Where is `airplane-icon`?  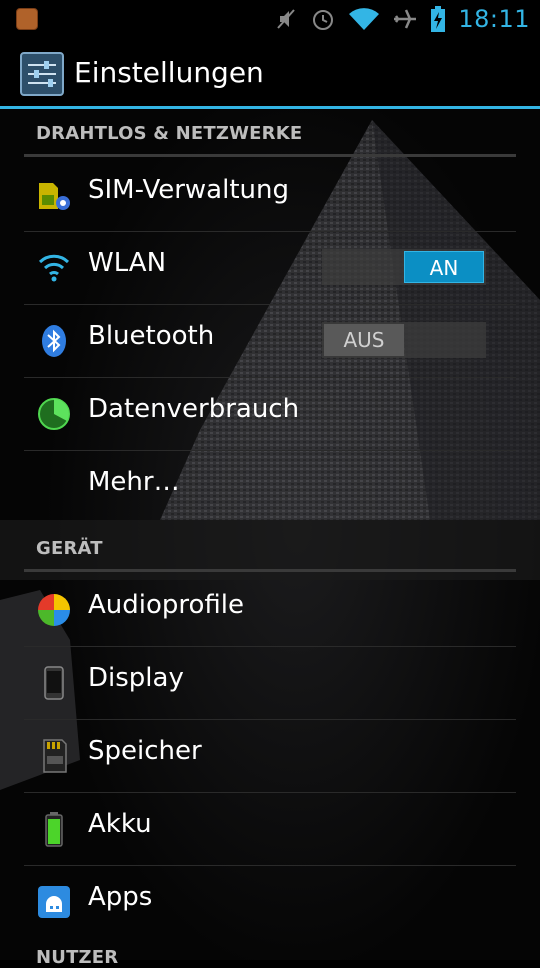 airplane-icon is located at coordinates (405, 19).